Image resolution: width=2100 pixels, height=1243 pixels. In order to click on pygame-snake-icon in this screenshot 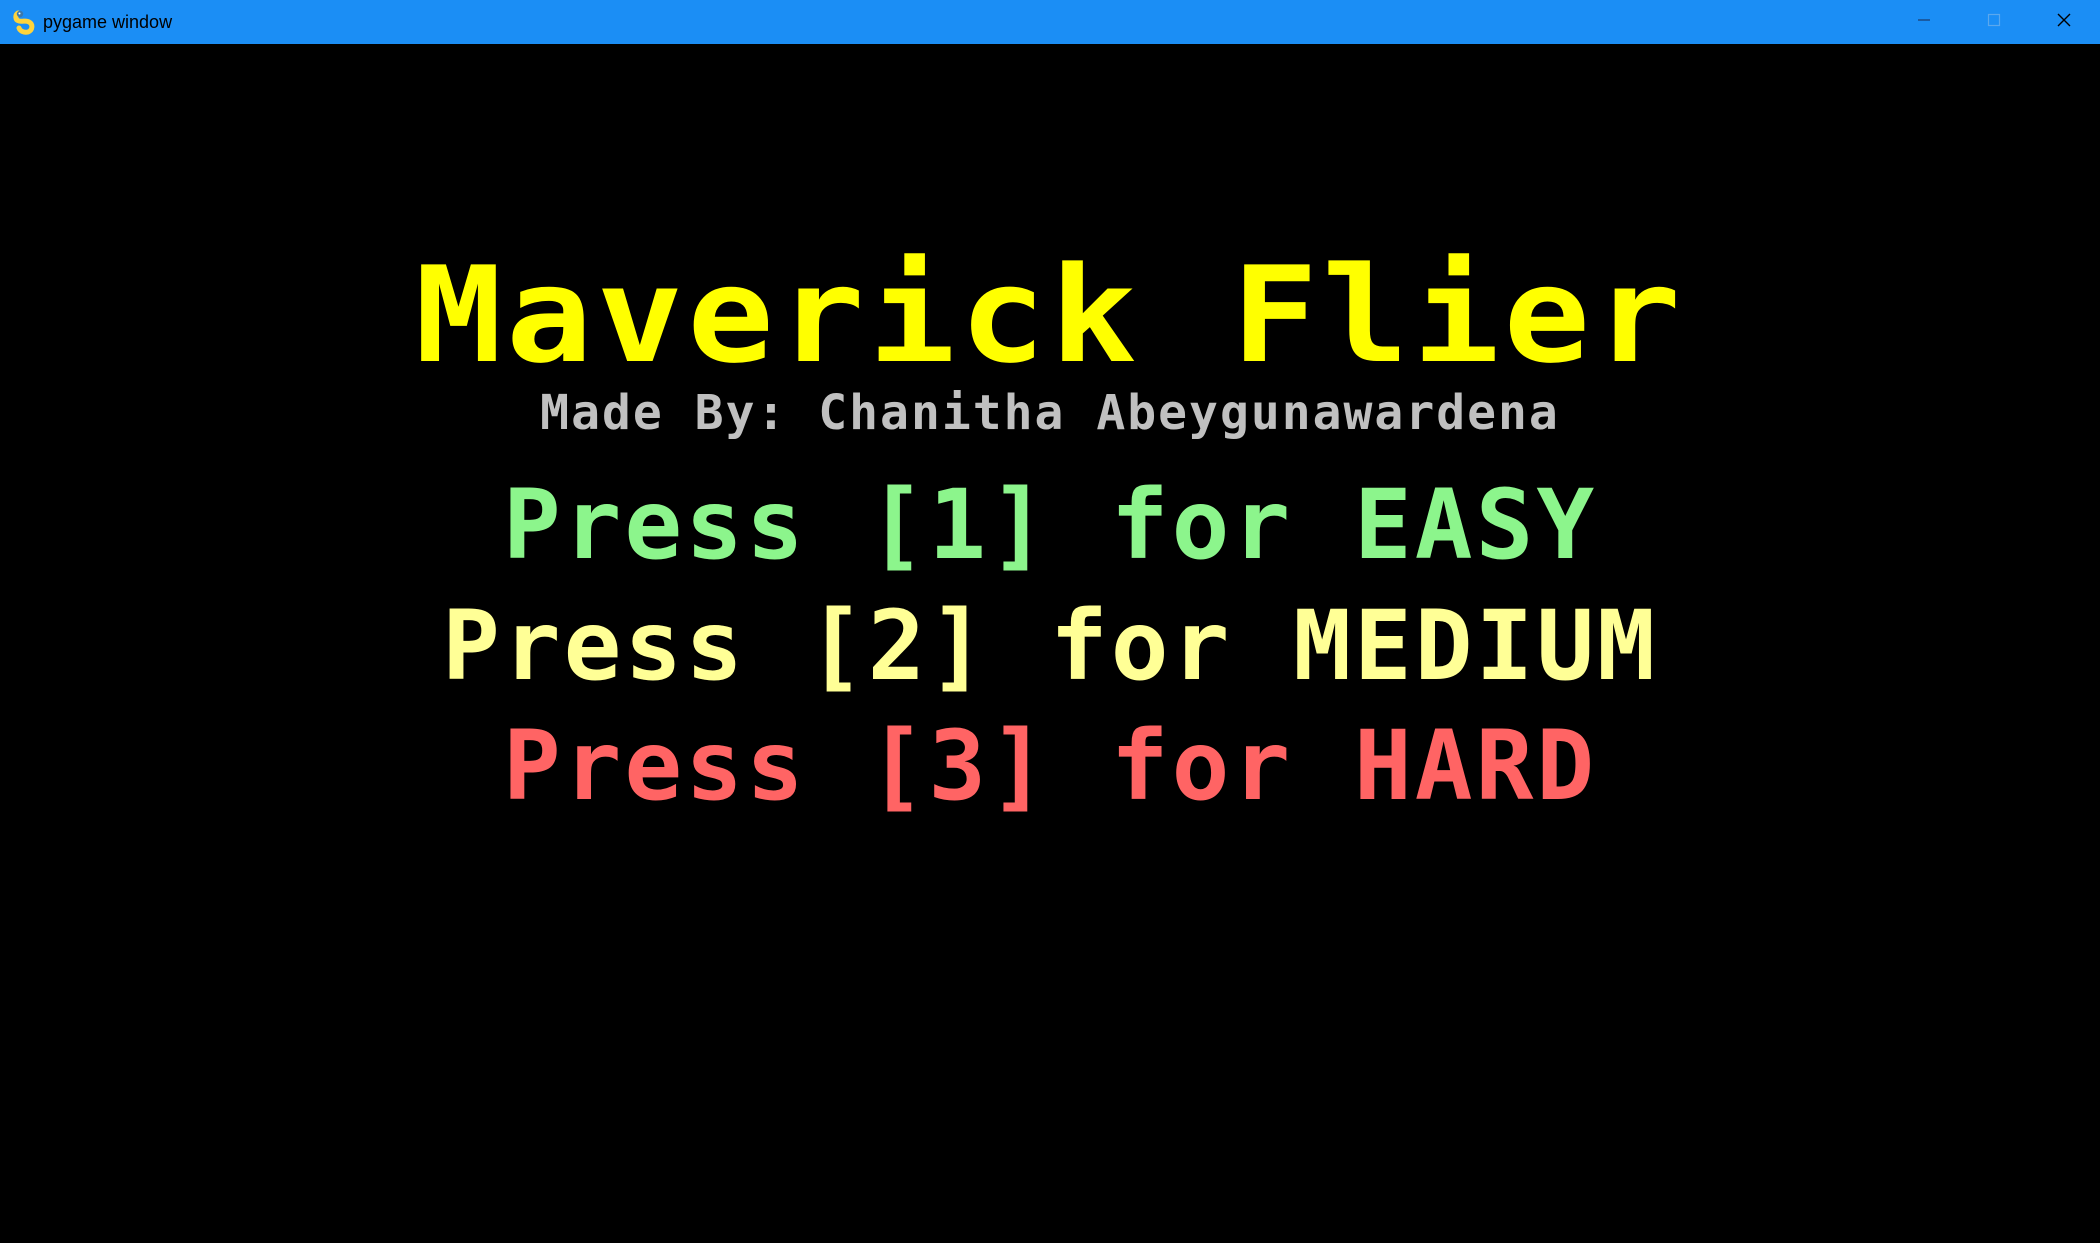, I will do `click(25, 22)`.